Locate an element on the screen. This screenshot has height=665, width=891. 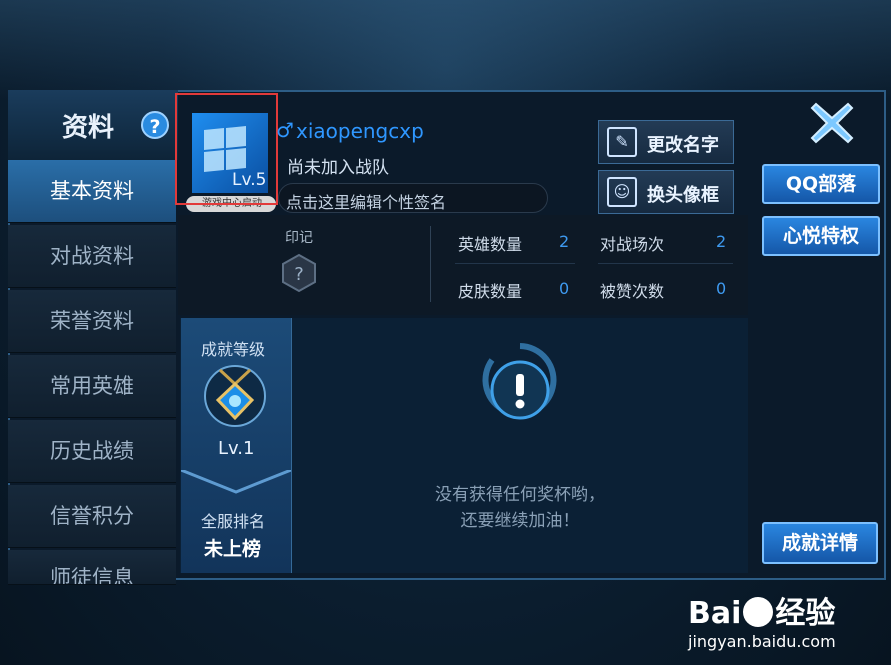
mark-hexagon-icon: ? is located at coordinates (299, 273).